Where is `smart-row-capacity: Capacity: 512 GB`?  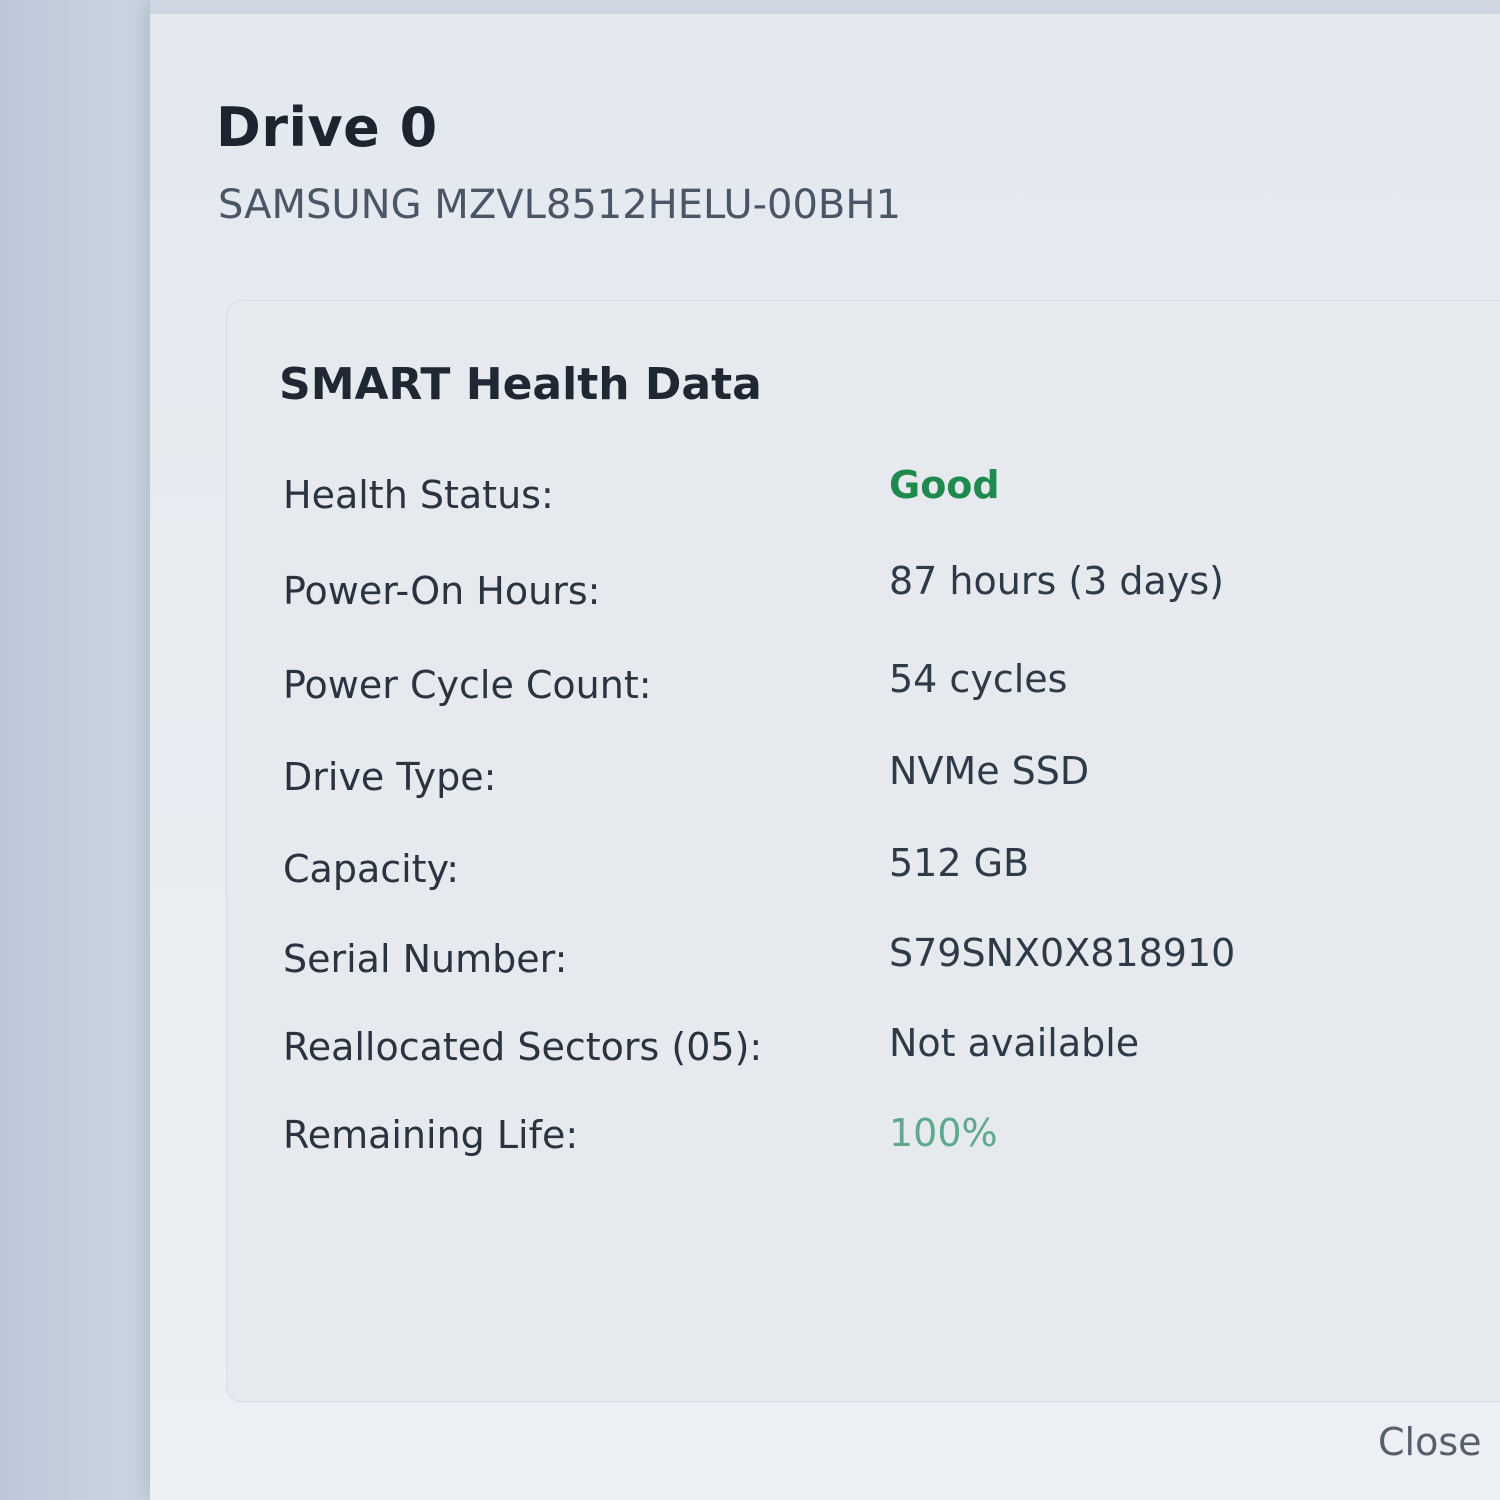 smart-row-capacity: Capacity: 512 GB is located at coordinates (883, 874).